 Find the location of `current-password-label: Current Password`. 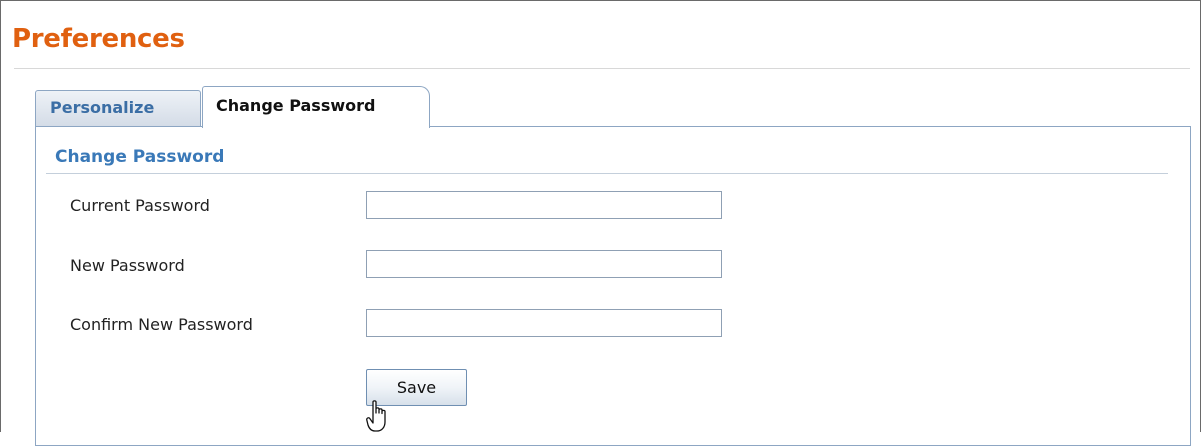

current-password-label: Current Password is located at coordinates (140, 205).